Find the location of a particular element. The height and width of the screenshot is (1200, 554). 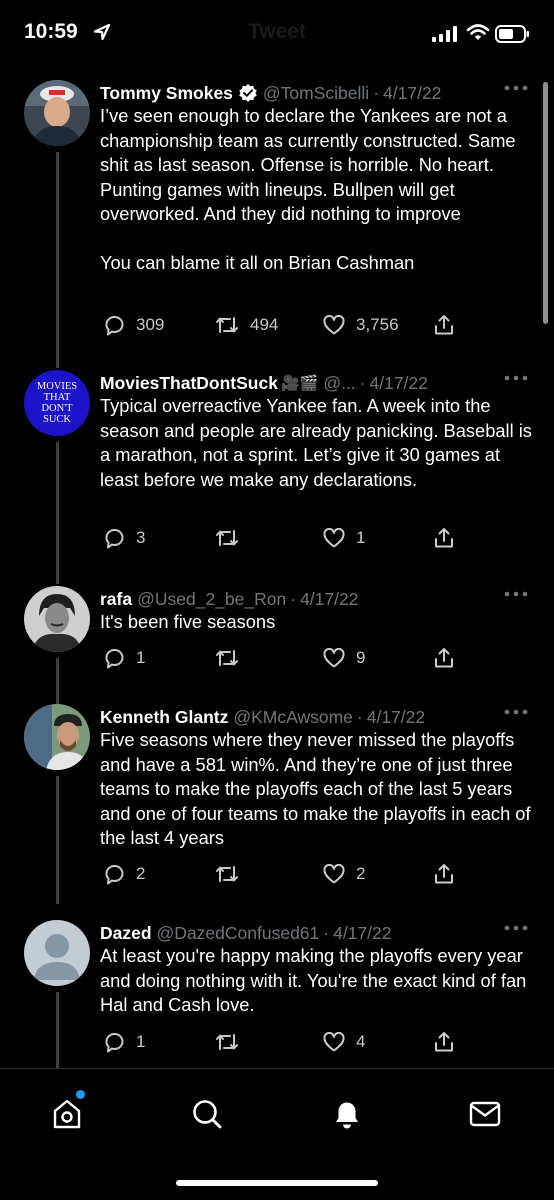

home-icon is located at coordinates (67, 1114).